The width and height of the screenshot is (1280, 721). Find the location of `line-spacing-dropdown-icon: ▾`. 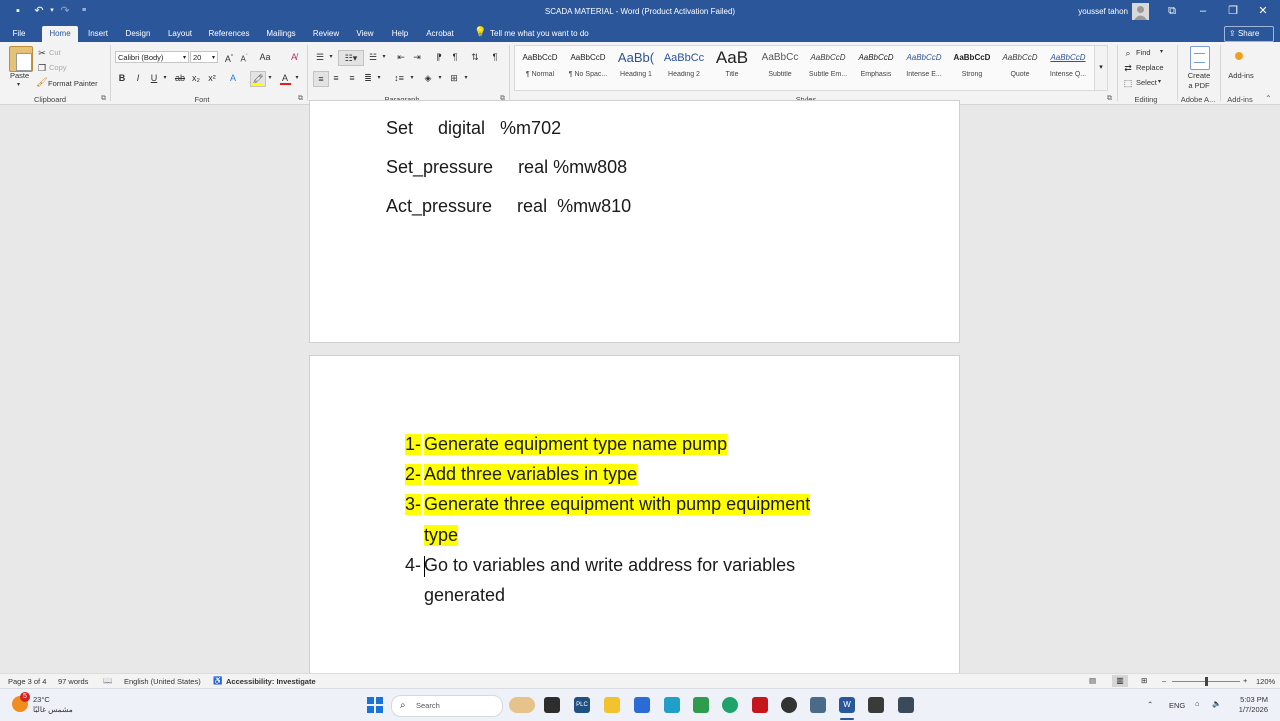

line-spacing-dropdown-icon: ▾ is located at coordinates (412, 78).